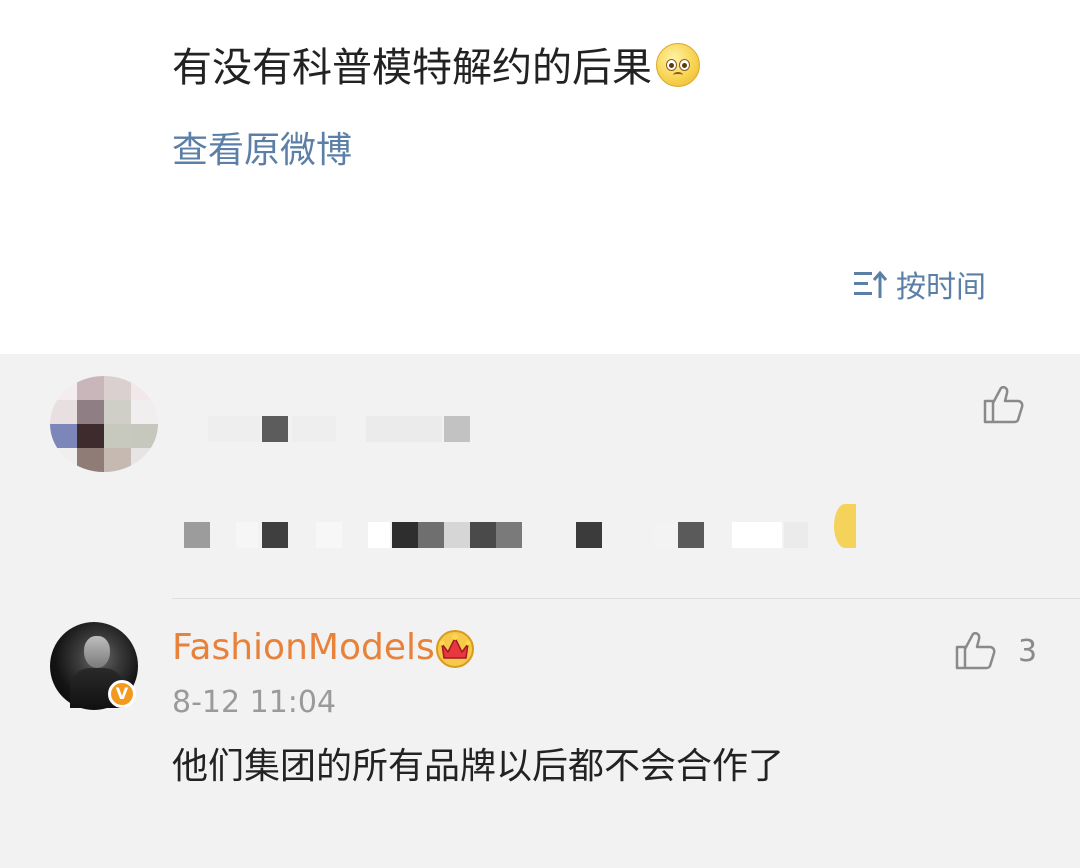 Image resolution: width=1080 pixels, height=868 pixels. What do you see at coordinates (254, 702) in the screenshot?
I see `comment-time: 8-12 11:04` at bounding box center [254, 702].